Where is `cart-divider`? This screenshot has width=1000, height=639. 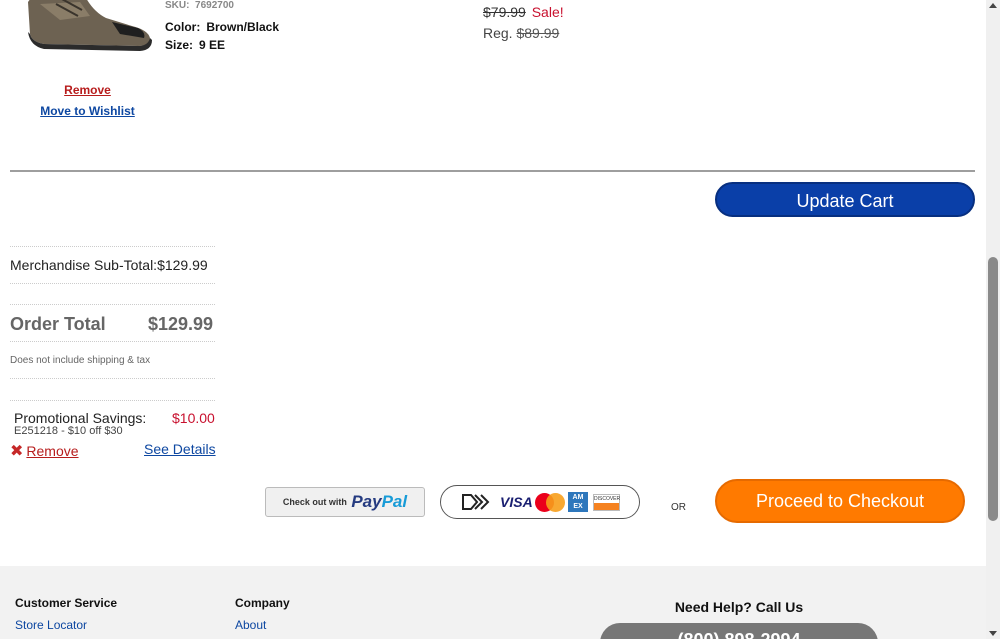
cart-divider is located at coordinates (492, 171).